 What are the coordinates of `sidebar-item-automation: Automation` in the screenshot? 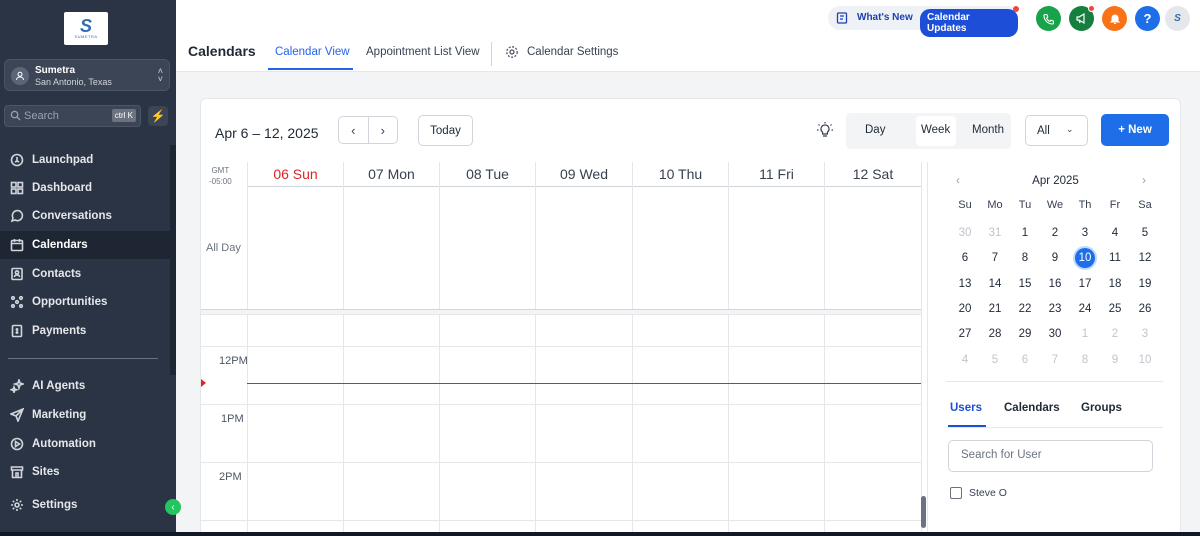 It's located at (85, 444).